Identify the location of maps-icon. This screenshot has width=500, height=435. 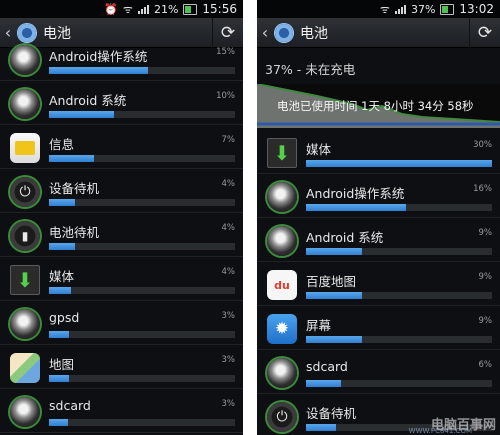
(25, 368).